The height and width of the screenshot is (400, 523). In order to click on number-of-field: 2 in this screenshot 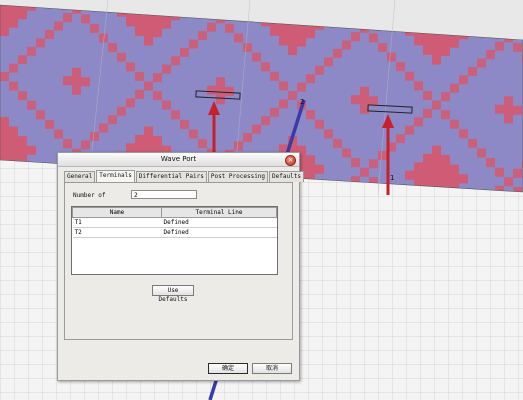, I will do `click(164, 194)`.